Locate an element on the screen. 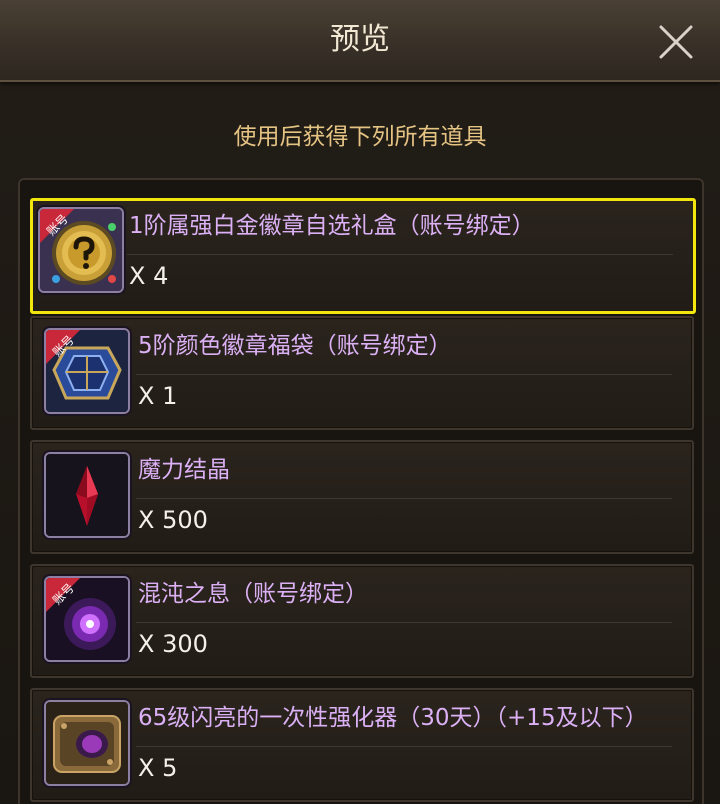 The width and height of the screenshot is (720, 804). enhancer-device-icon is located at coordinates (87, 743).